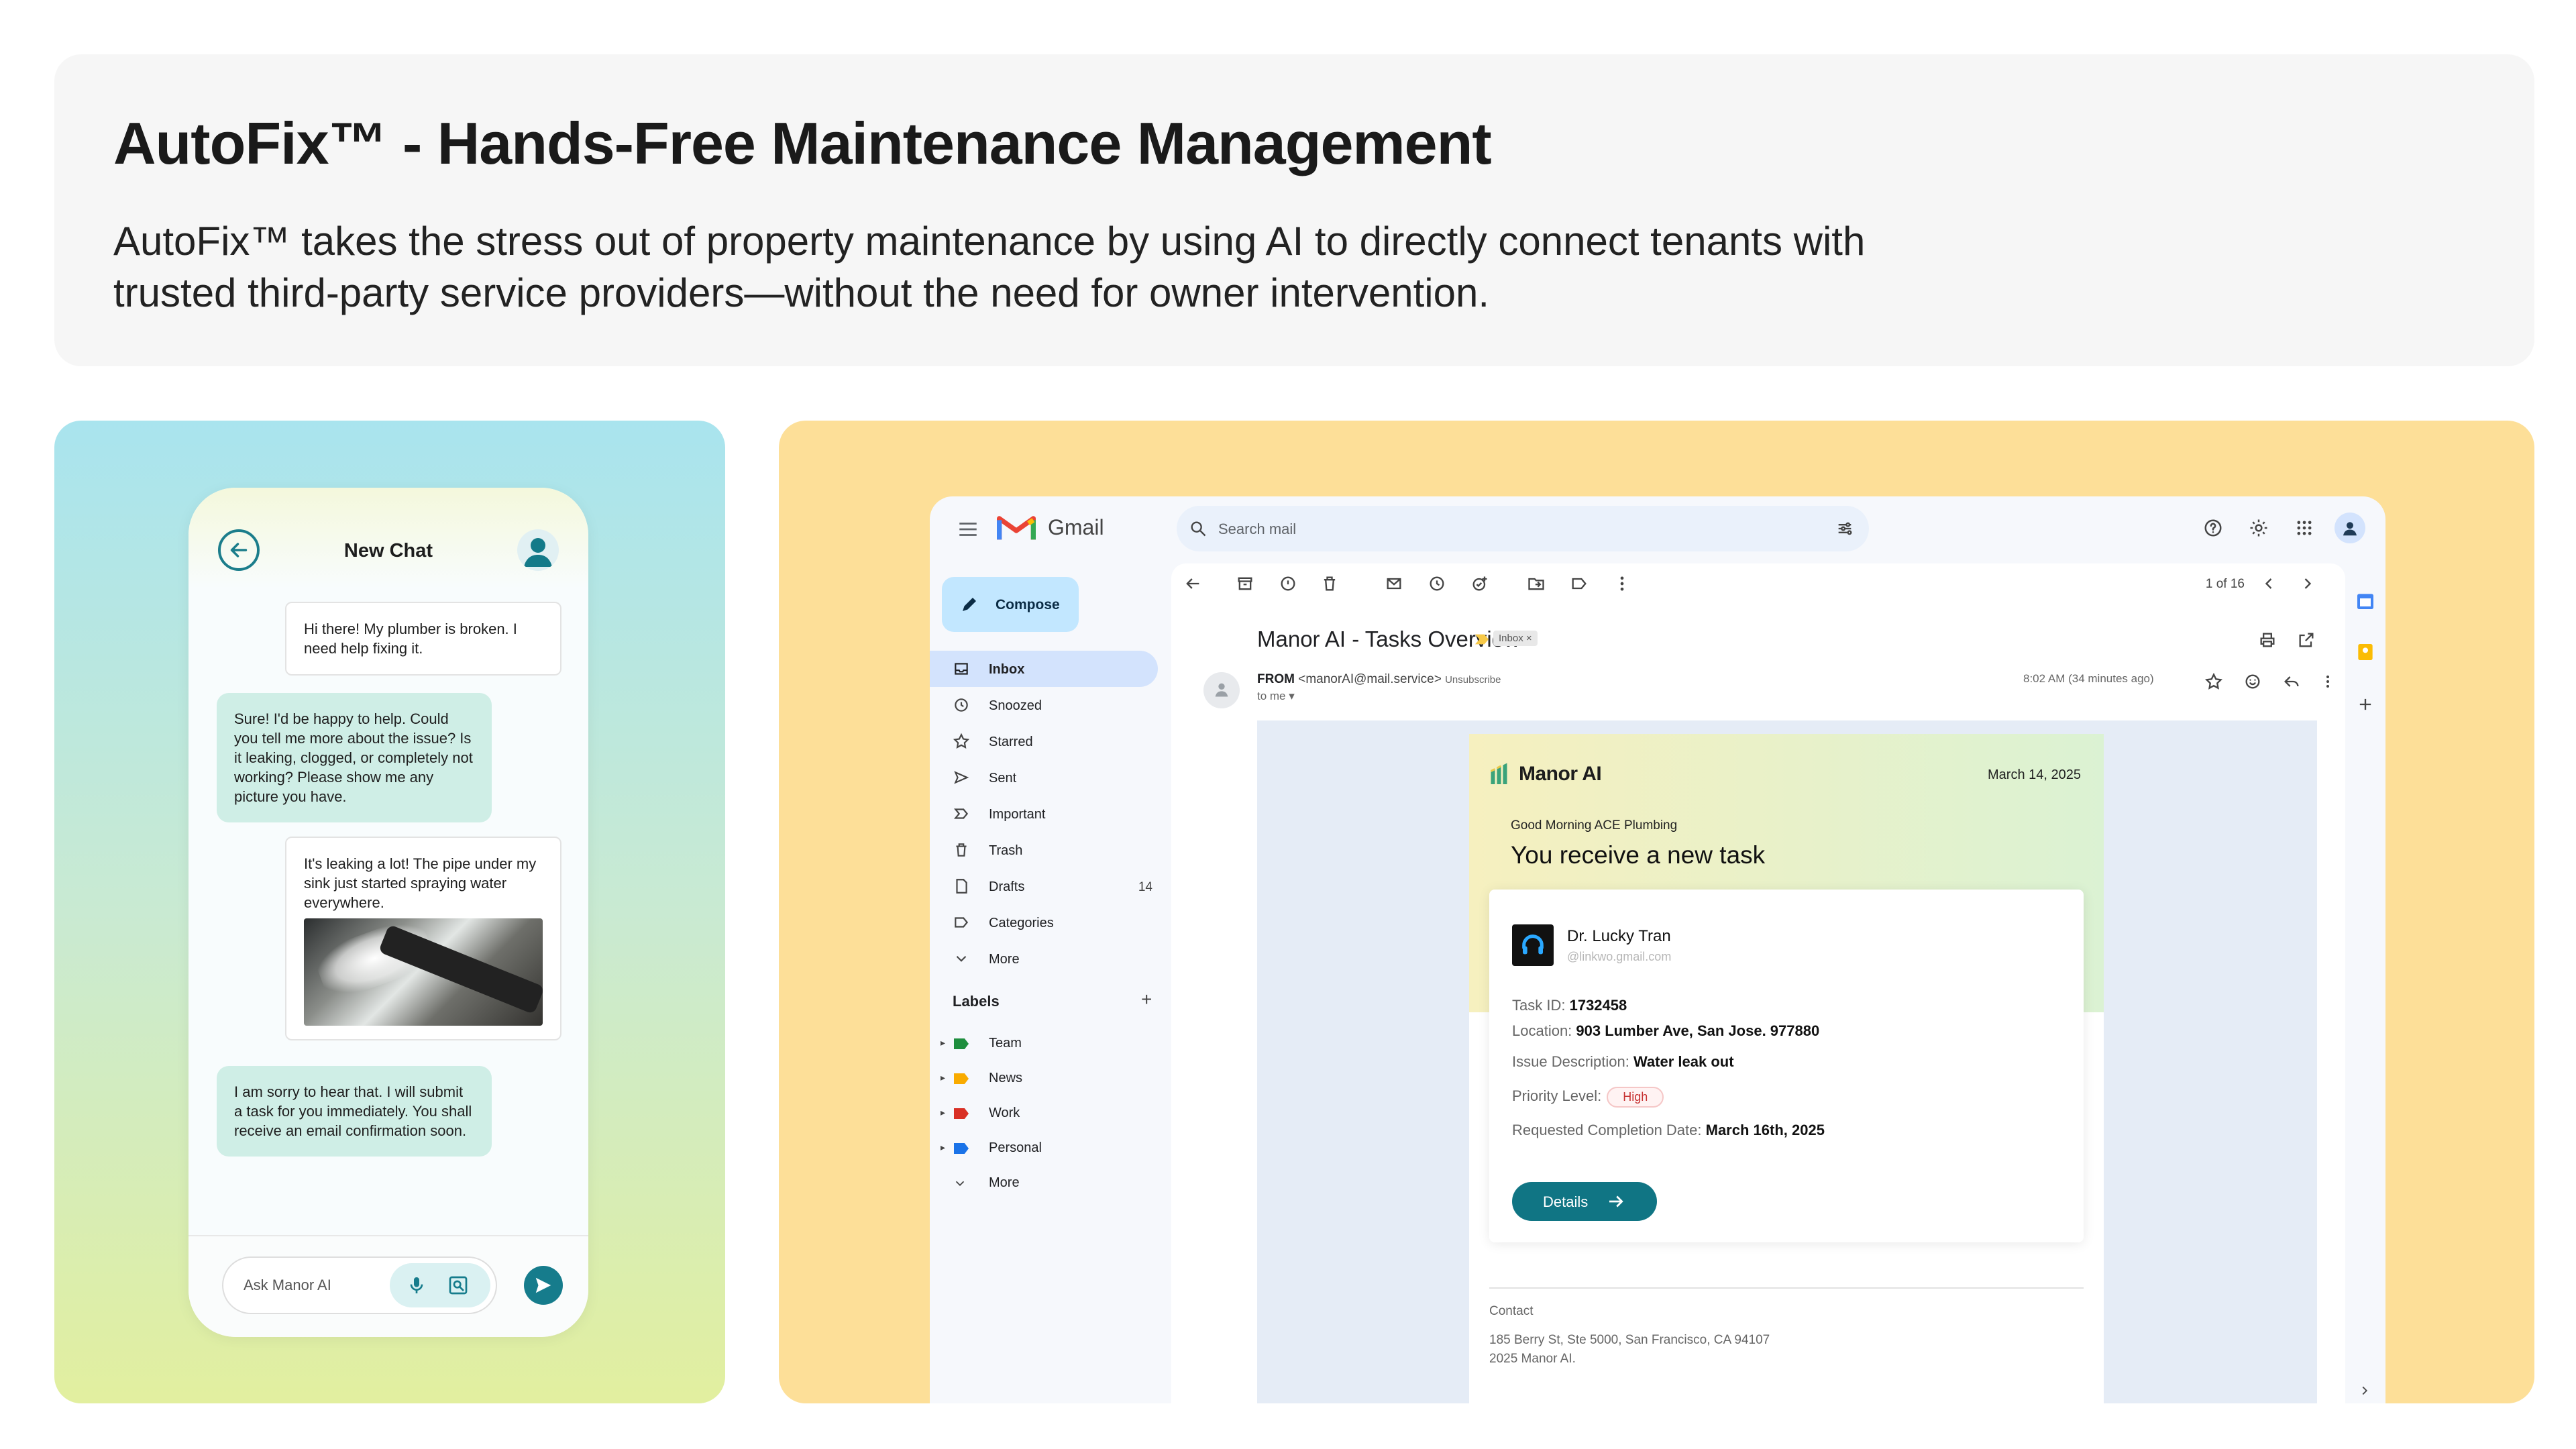  Describe the element at coordinates (1050, 705) in the screenshot. I see `nav-item-snoozed: Snoozed` at that location.